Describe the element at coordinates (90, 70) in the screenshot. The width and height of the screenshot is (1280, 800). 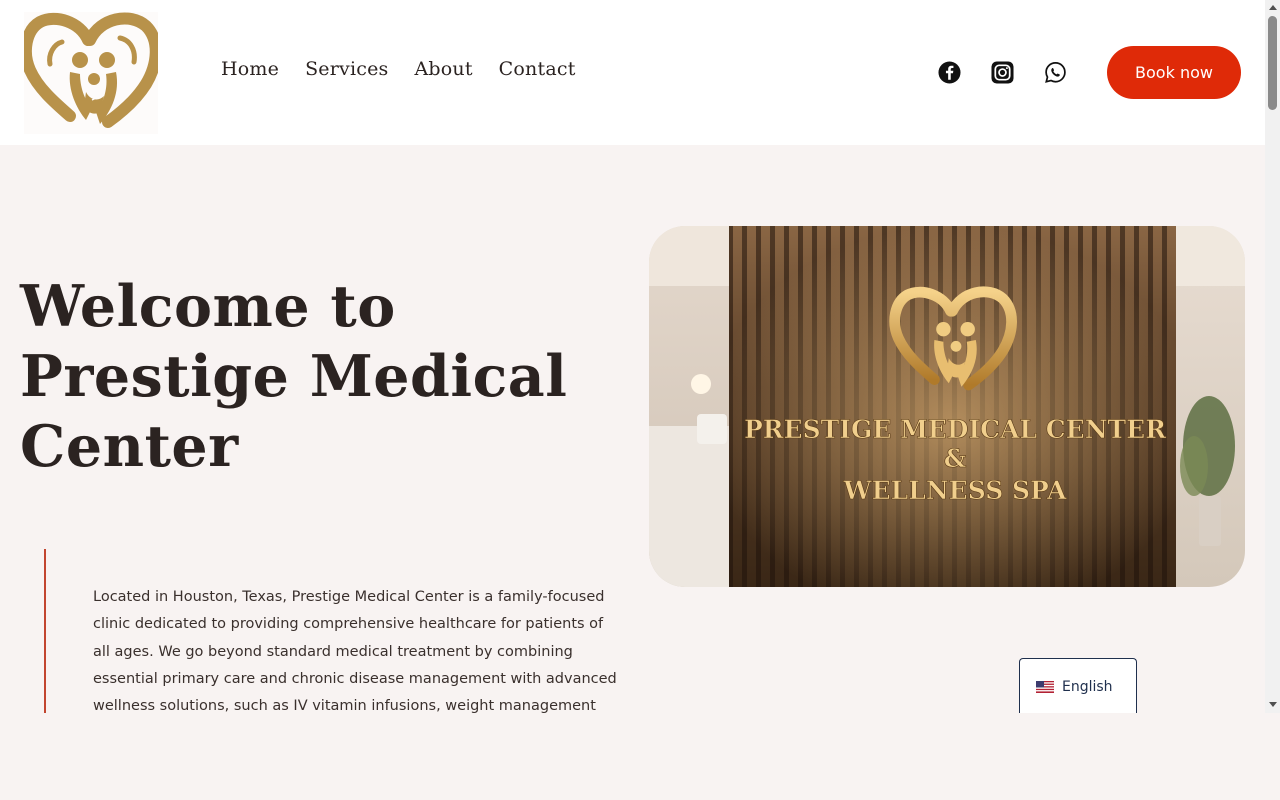
I see `heart-family-logo-icon` at that location.